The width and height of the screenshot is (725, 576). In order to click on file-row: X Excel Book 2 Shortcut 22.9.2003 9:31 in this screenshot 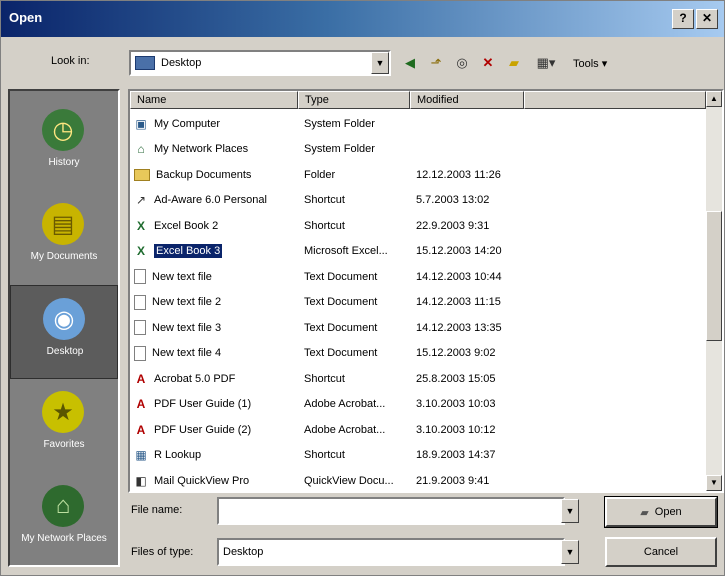, I will do `click(418, 226)`.